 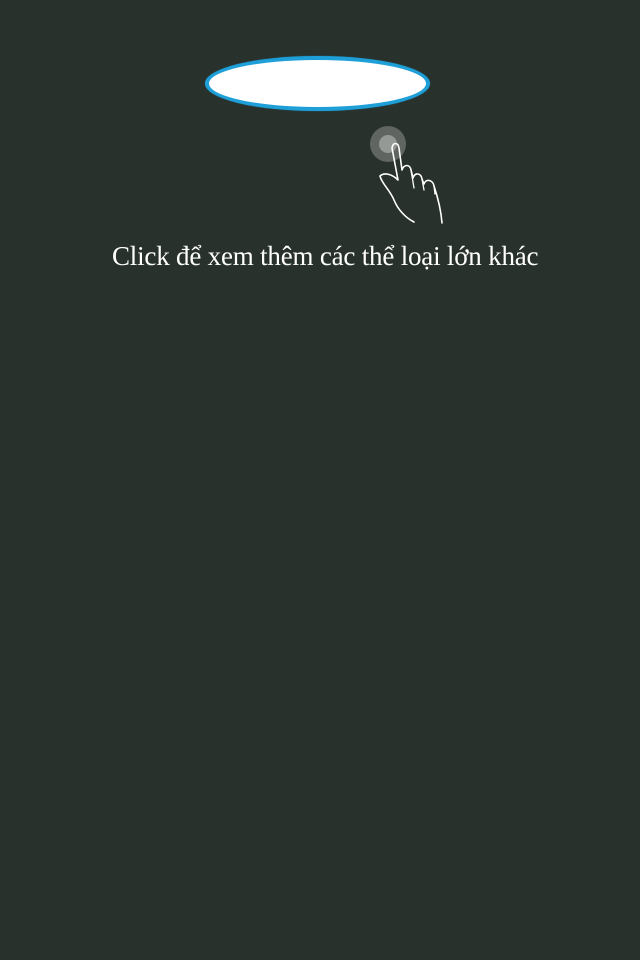 I want to click on highlight-target, so click(x=317, y=83).